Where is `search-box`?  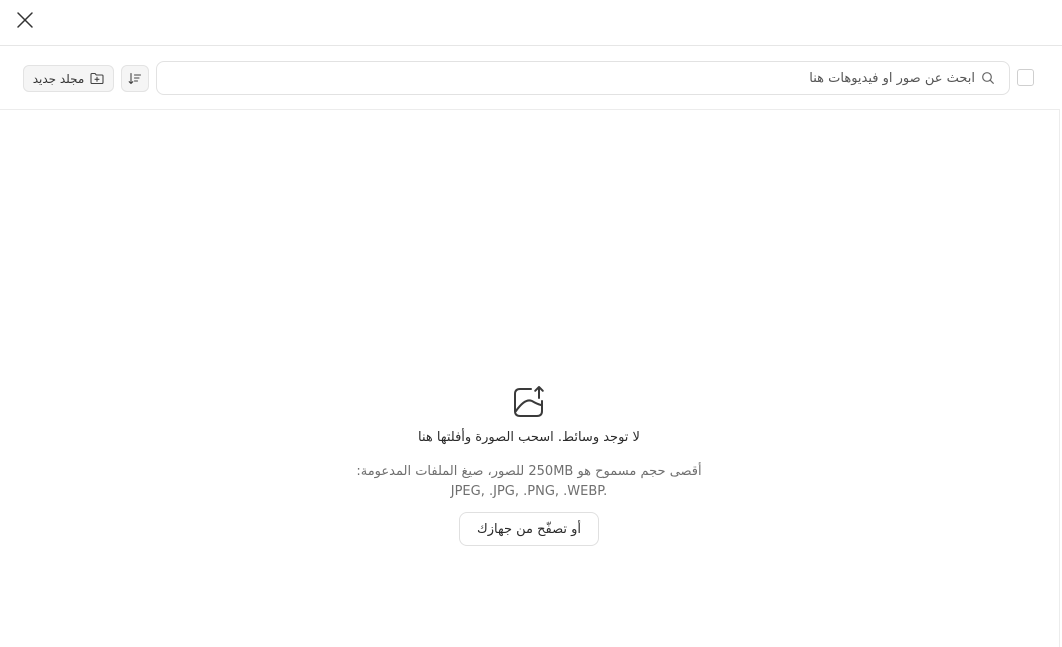
search-box is located at coordinates (583, 78).